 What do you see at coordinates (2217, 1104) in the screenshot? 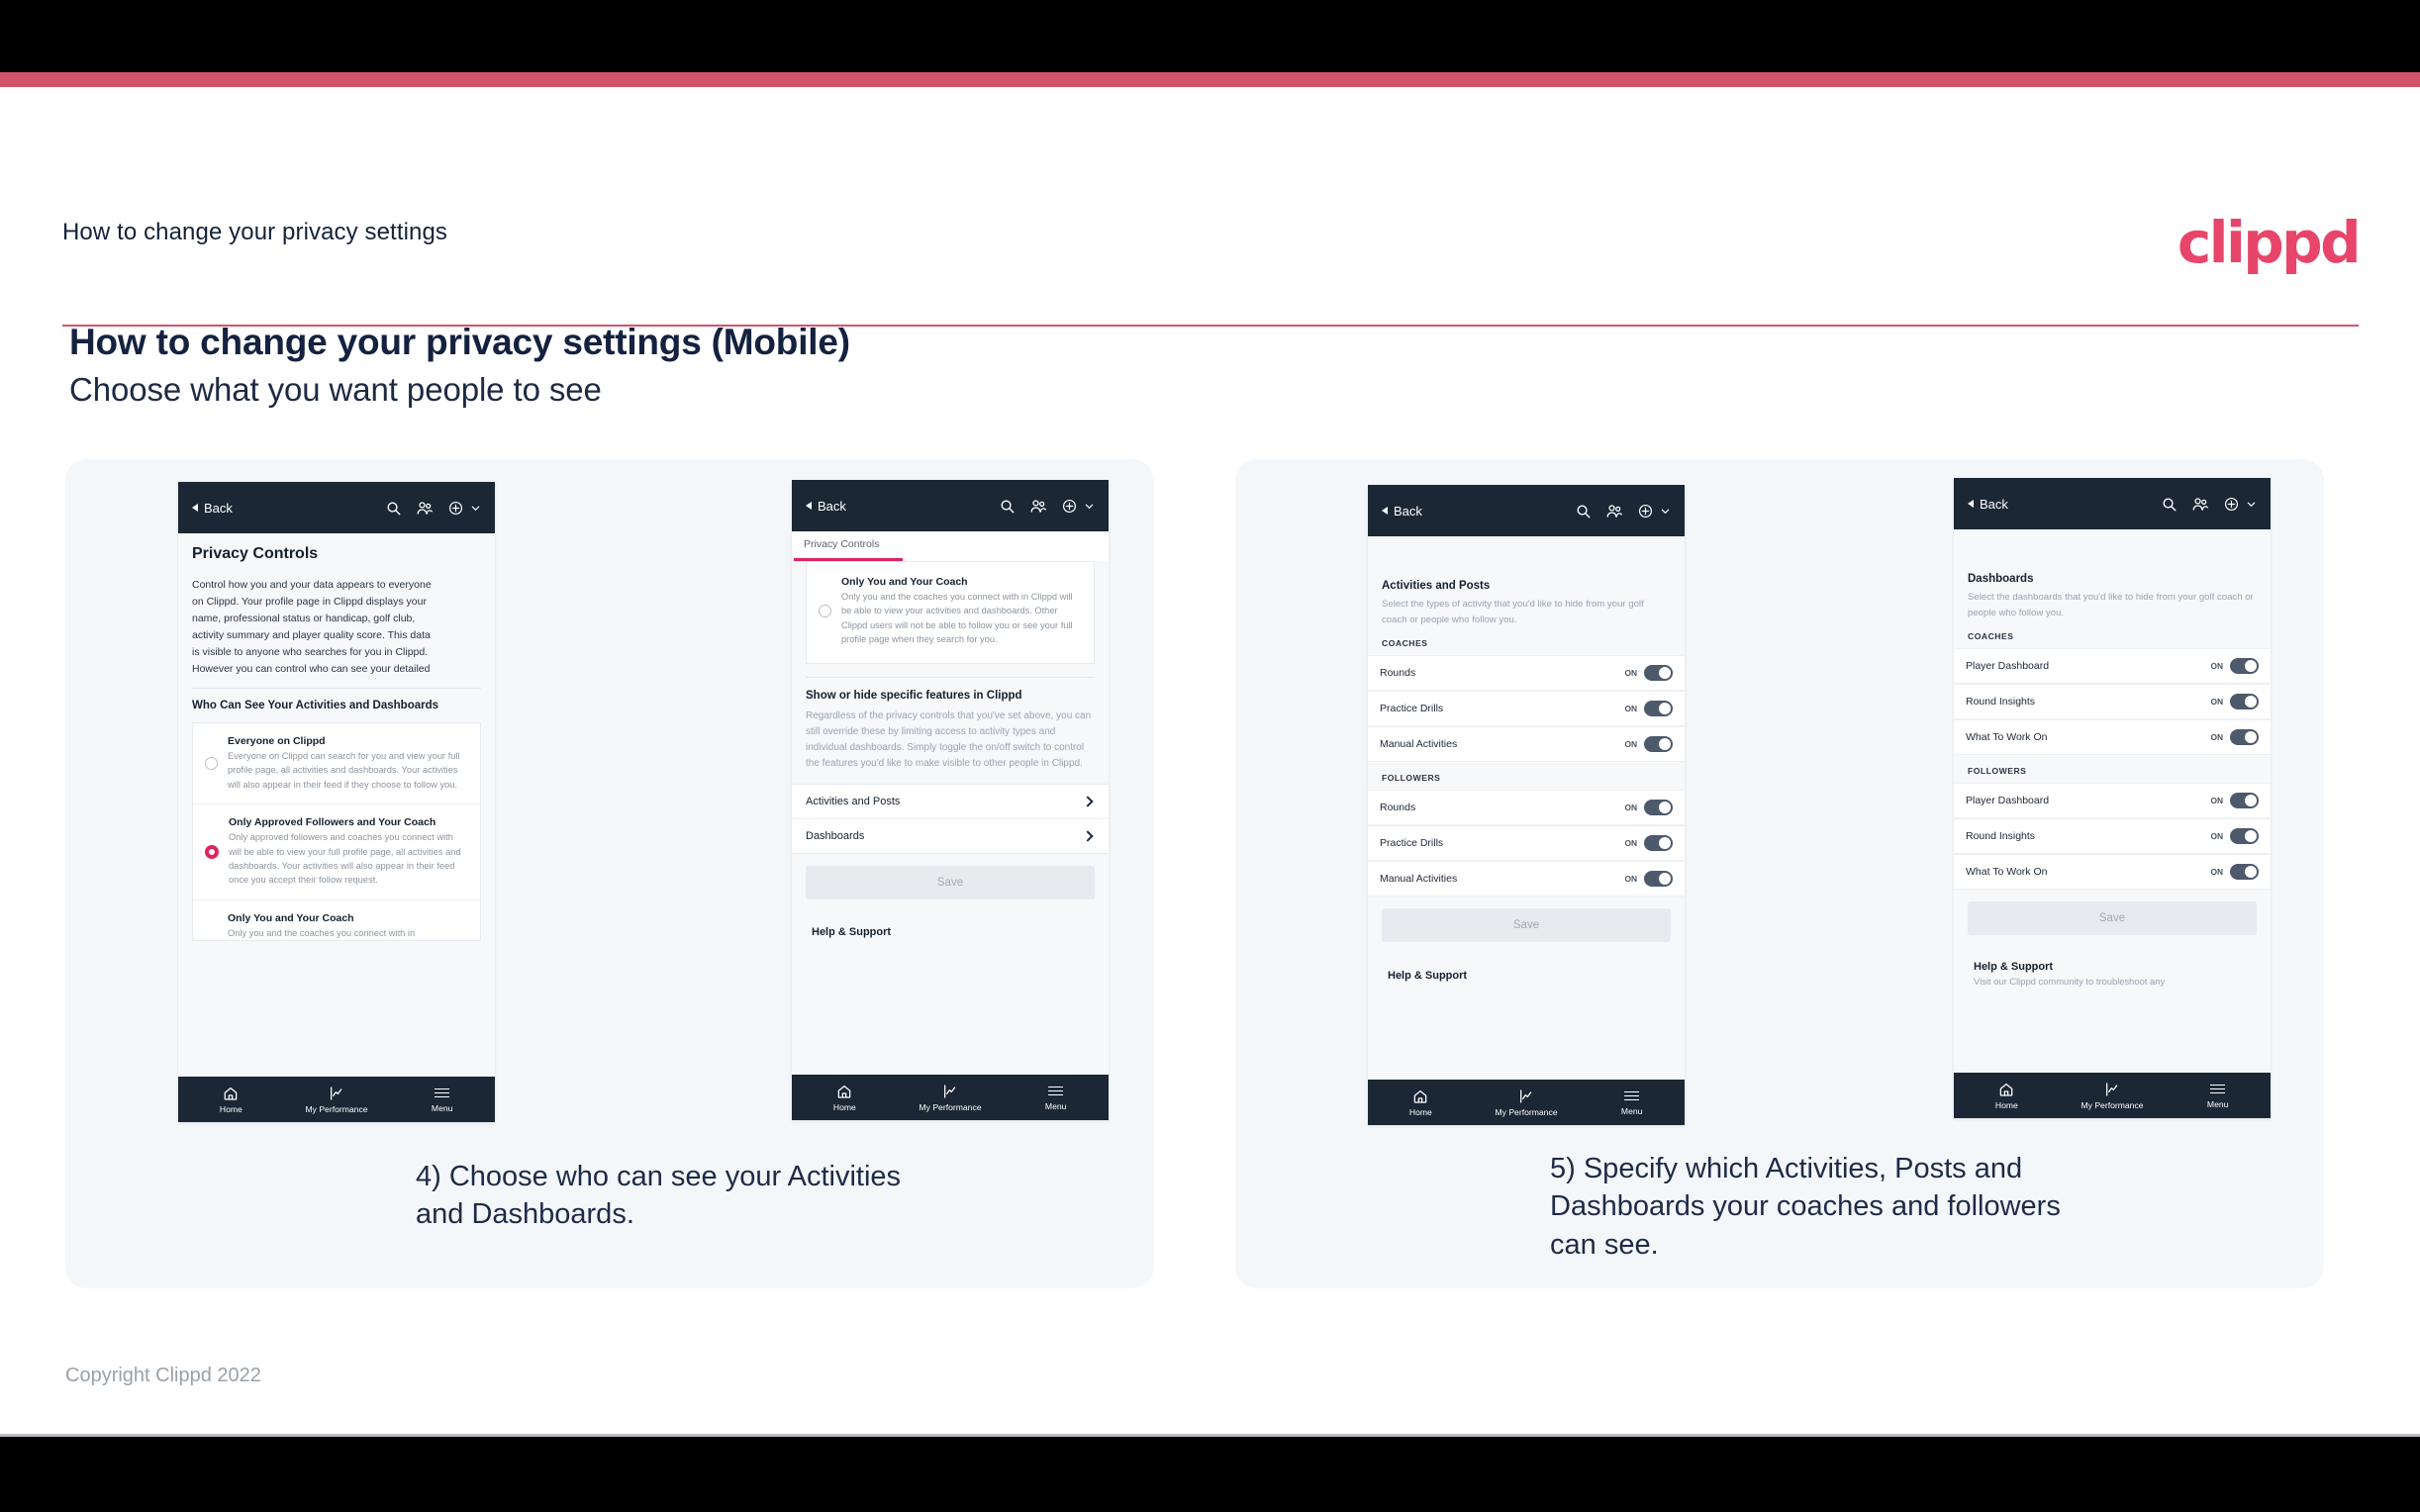
I see `nav-label: Menu` at bounding box center [2217, 1104].